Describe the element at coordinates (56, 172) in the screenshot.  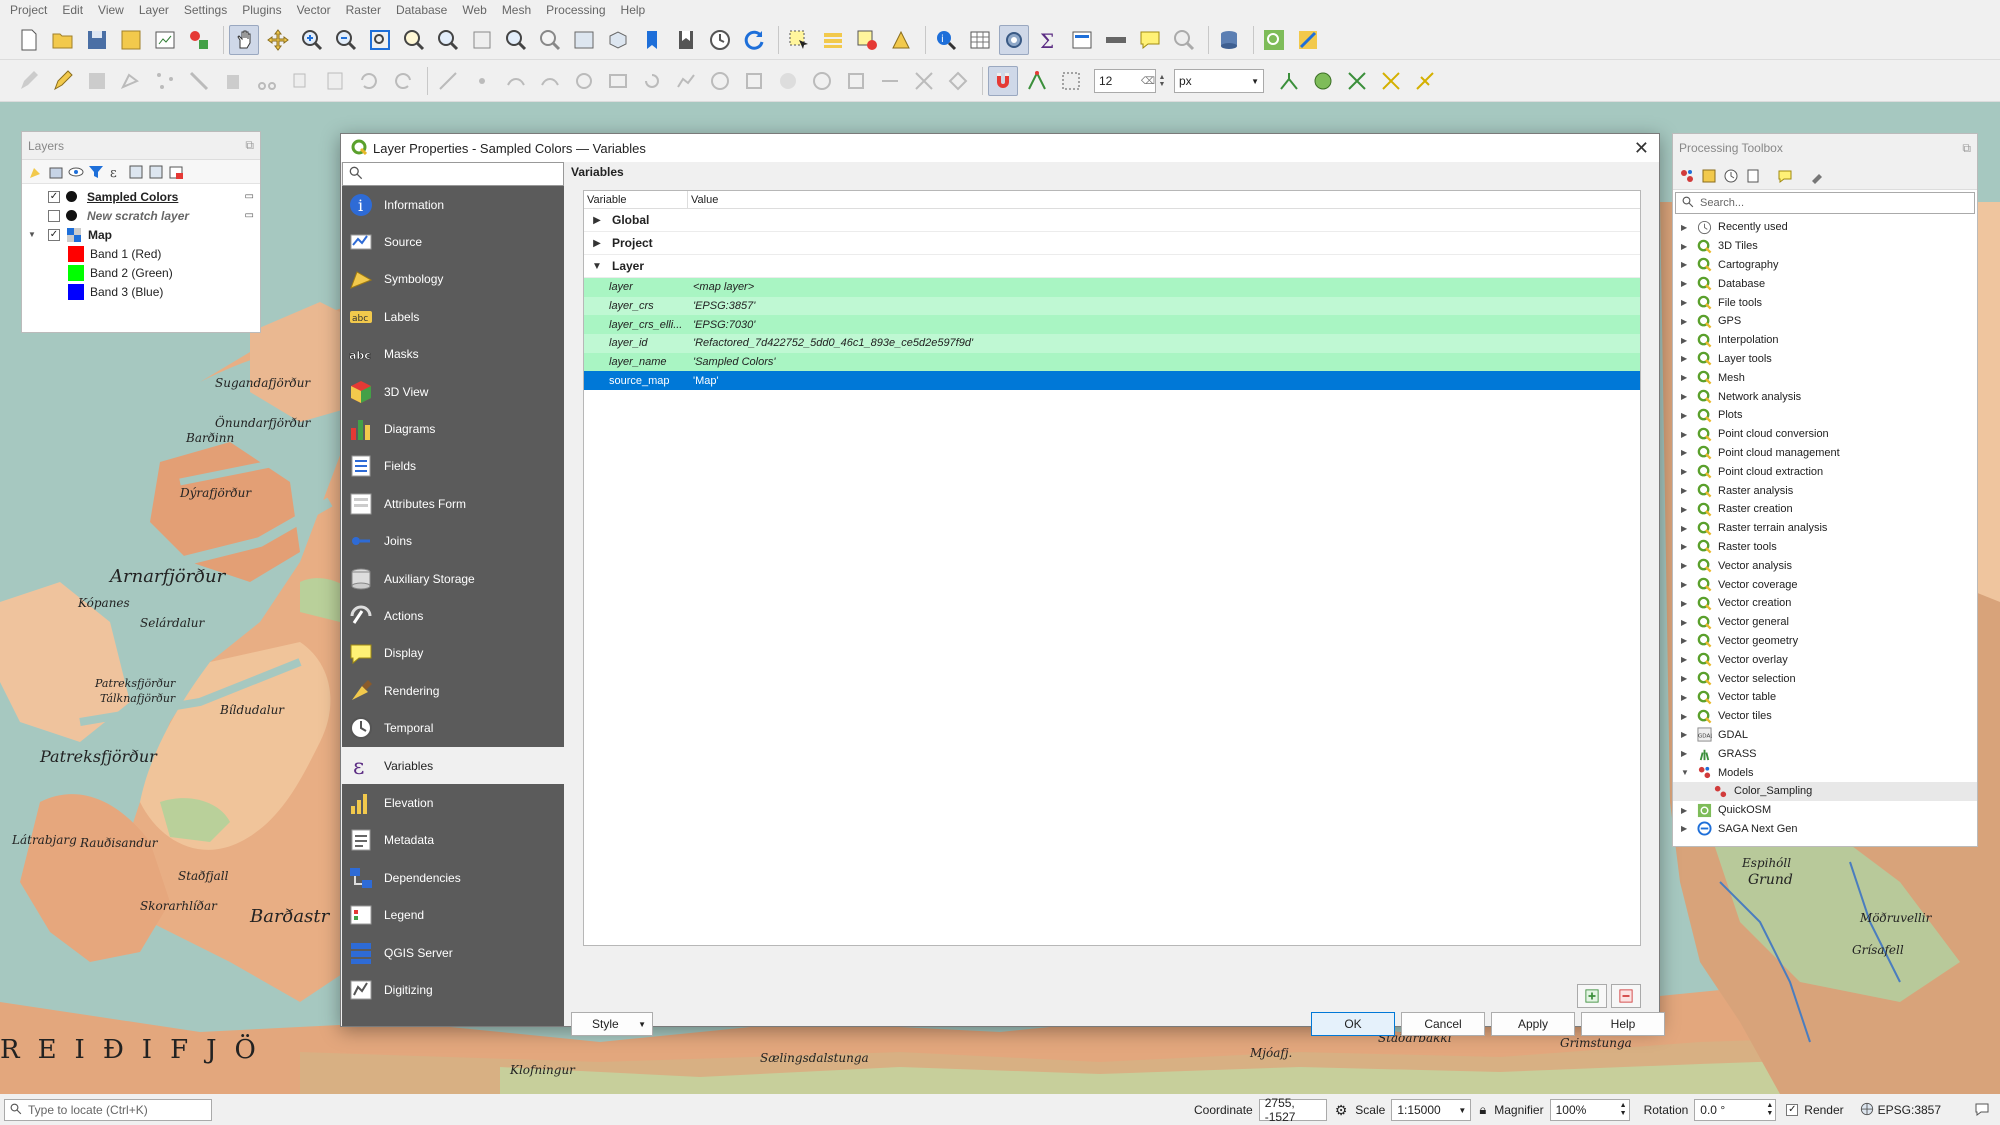
I see `add-group-icon` at that location.